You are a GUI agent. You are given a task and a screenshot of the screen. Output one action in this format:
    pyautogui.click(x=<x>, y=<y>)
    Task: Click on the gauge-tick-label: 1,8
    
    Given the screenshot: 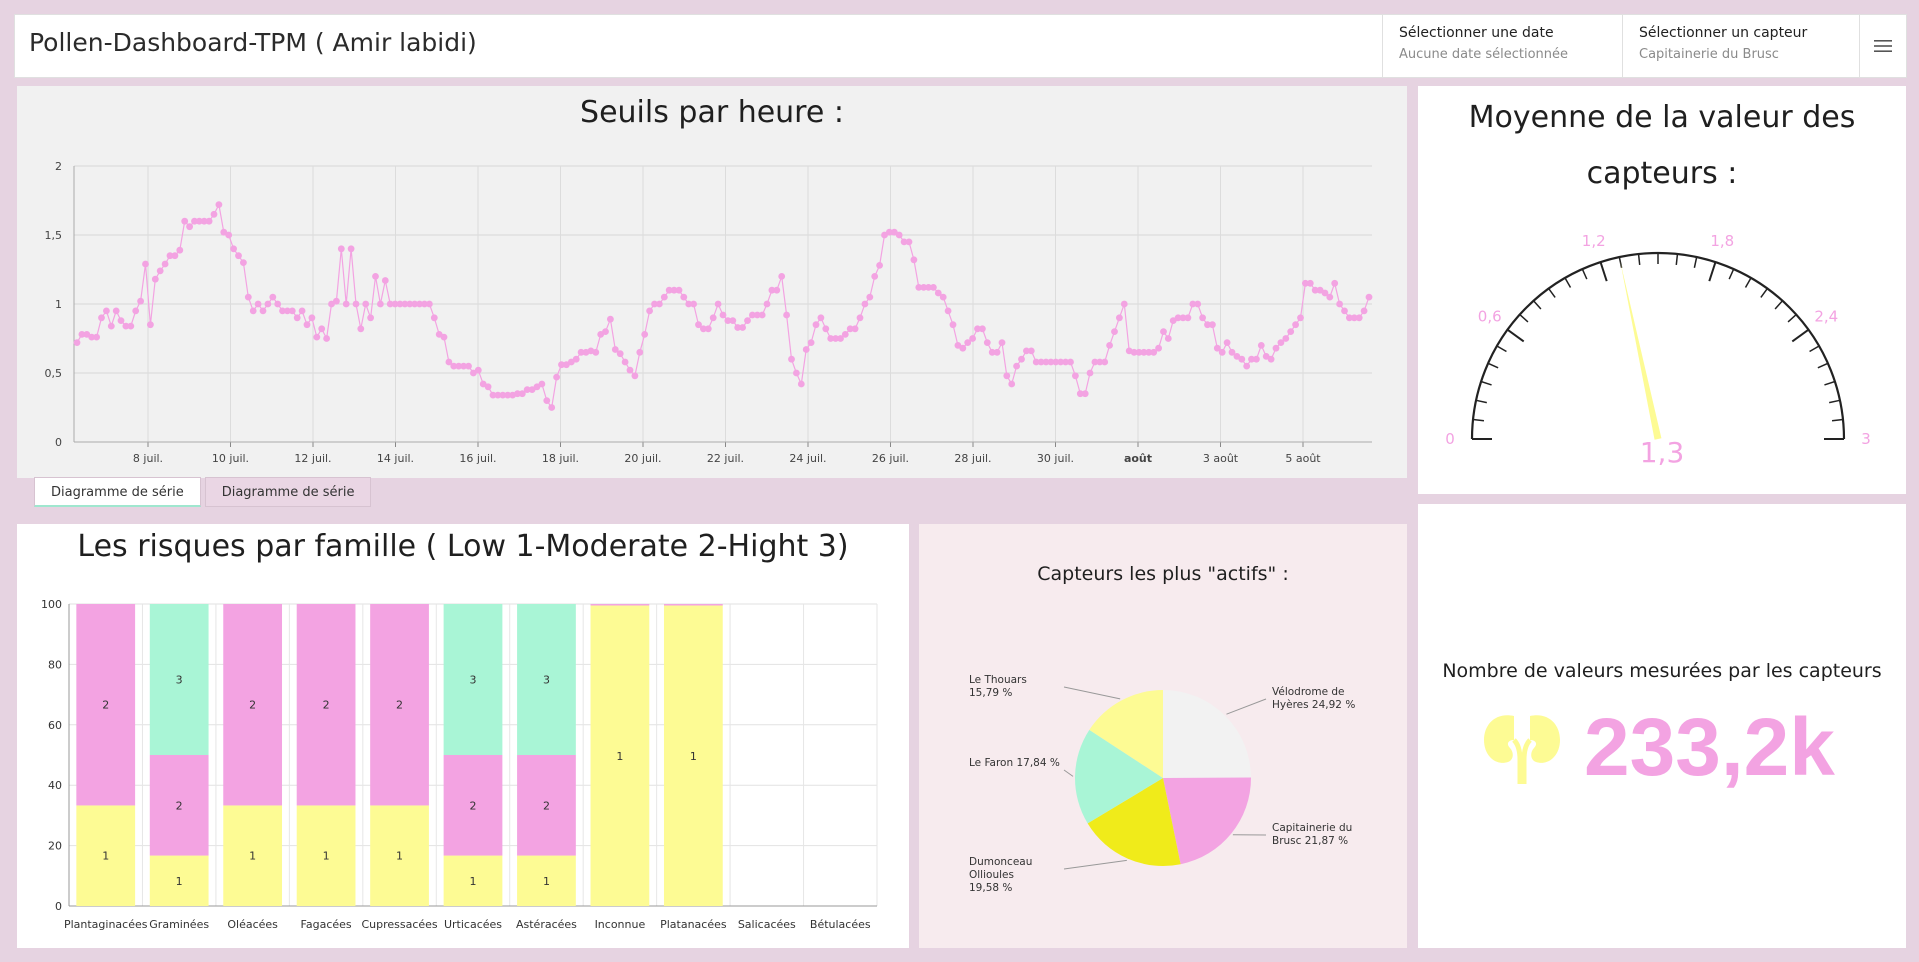 What is the action you would take?
    pyautogui.click(x=1722, y=241)
    